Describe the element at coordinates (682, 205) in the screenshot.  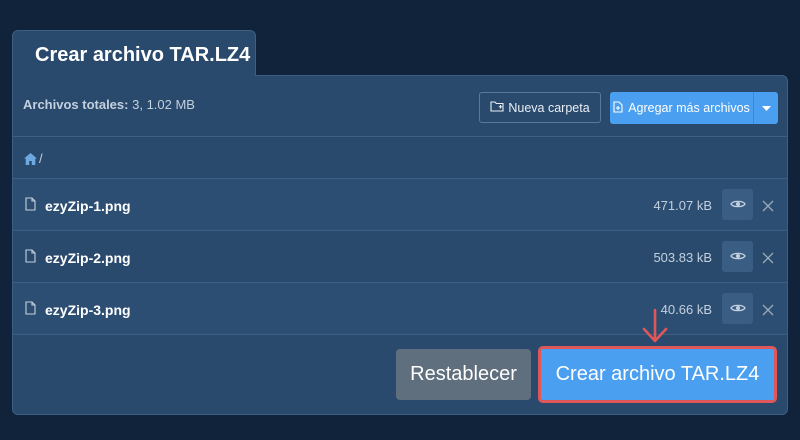
I see `file-size: 471.07 kB` at that location.